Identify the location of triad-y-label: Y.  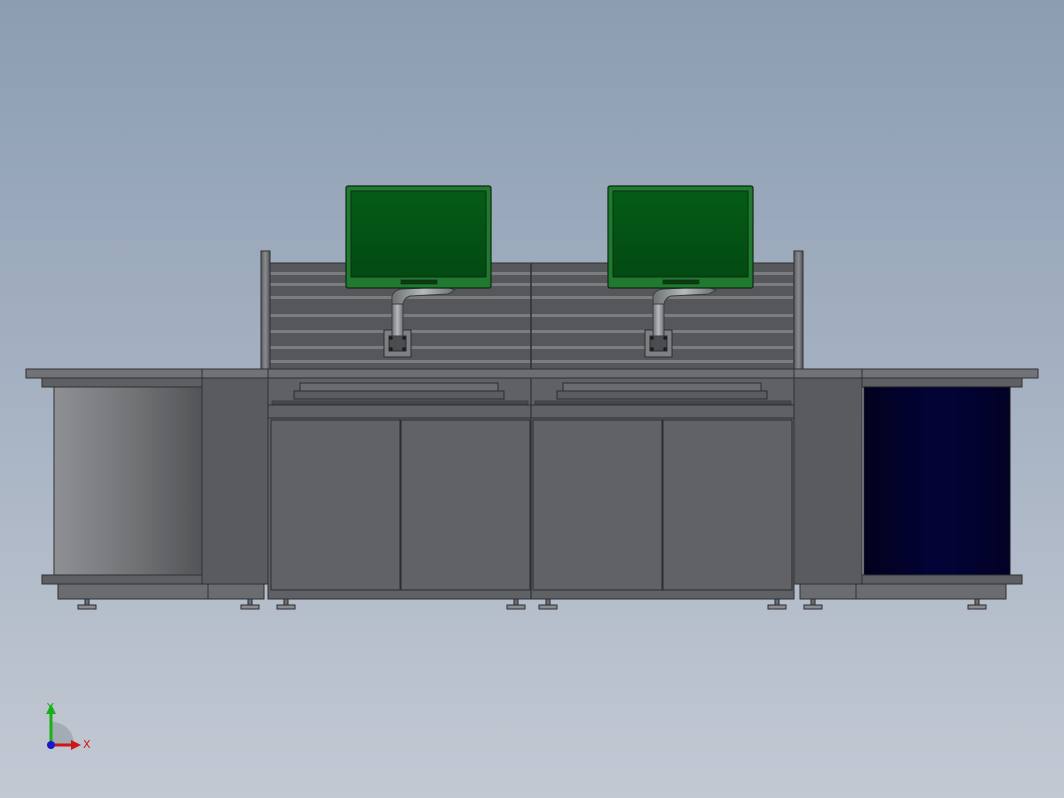
(50, 707).